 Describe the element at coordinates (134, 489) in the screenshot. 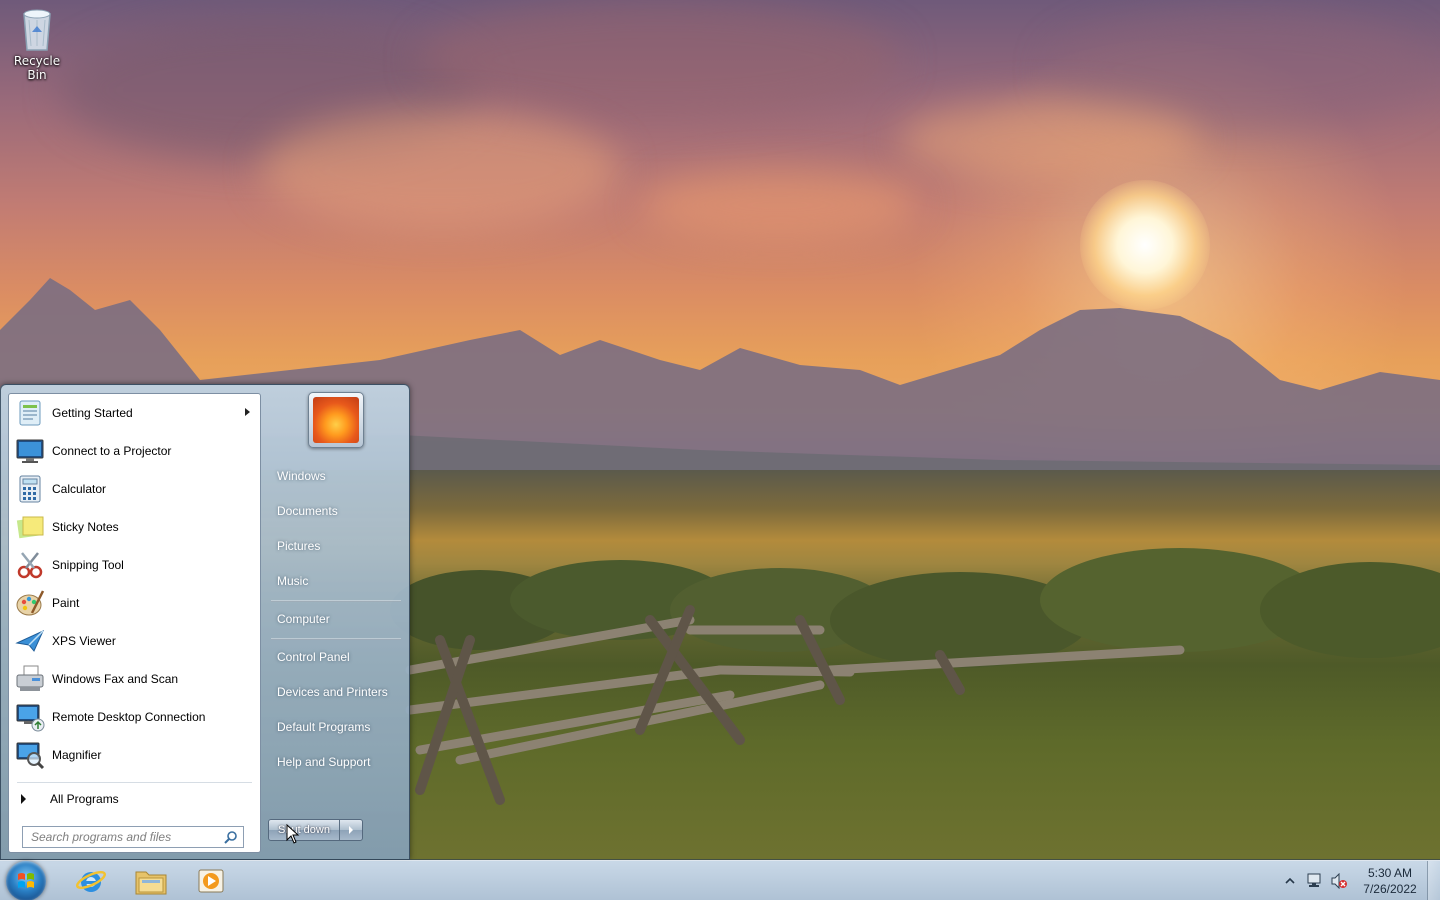

I see `program-calculator: Calculator` at that location.